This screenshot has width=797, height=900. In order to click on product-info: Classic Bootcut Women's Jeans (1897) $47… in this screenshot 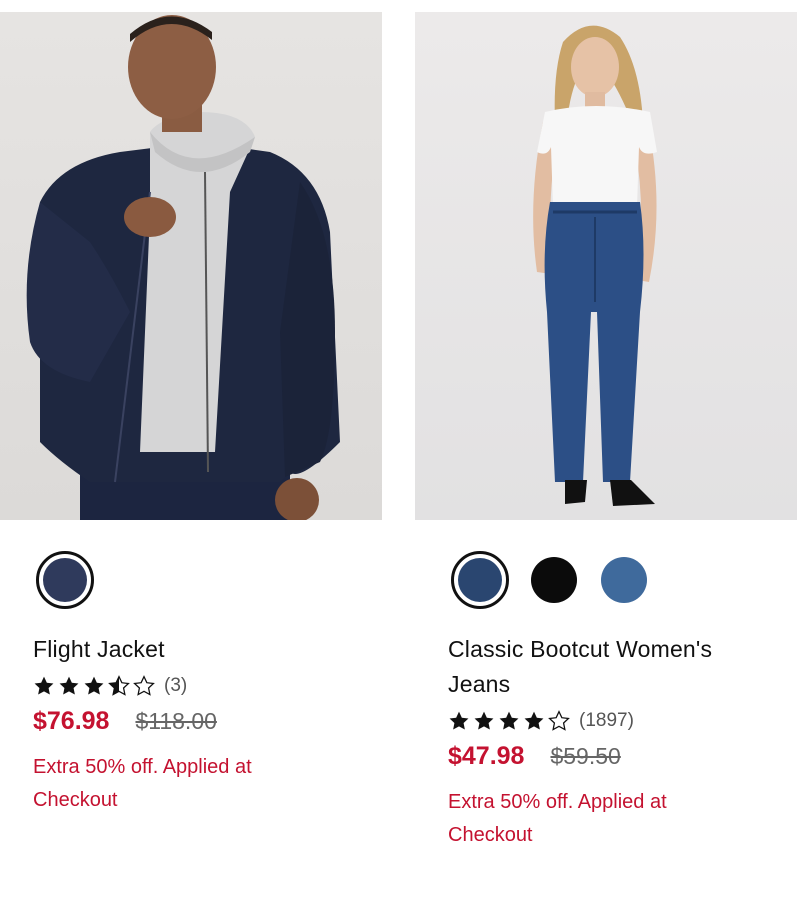, I will do `click(619, 742)`.